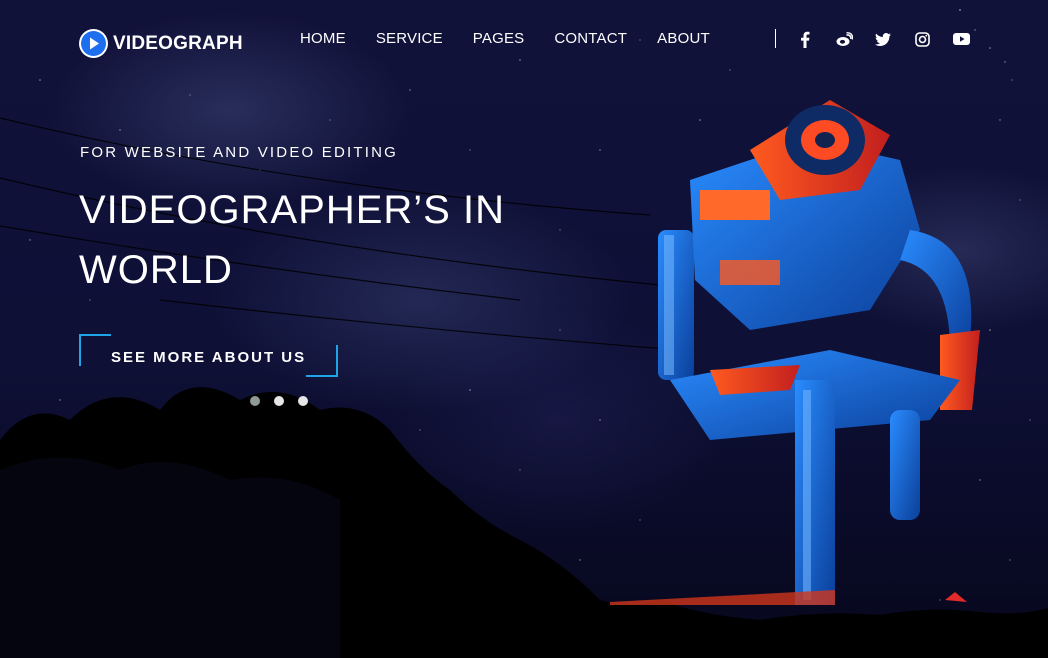  Describe the element at coordinates (323, 39) in the screenshot. I see `nav-home: HOME` at that location.